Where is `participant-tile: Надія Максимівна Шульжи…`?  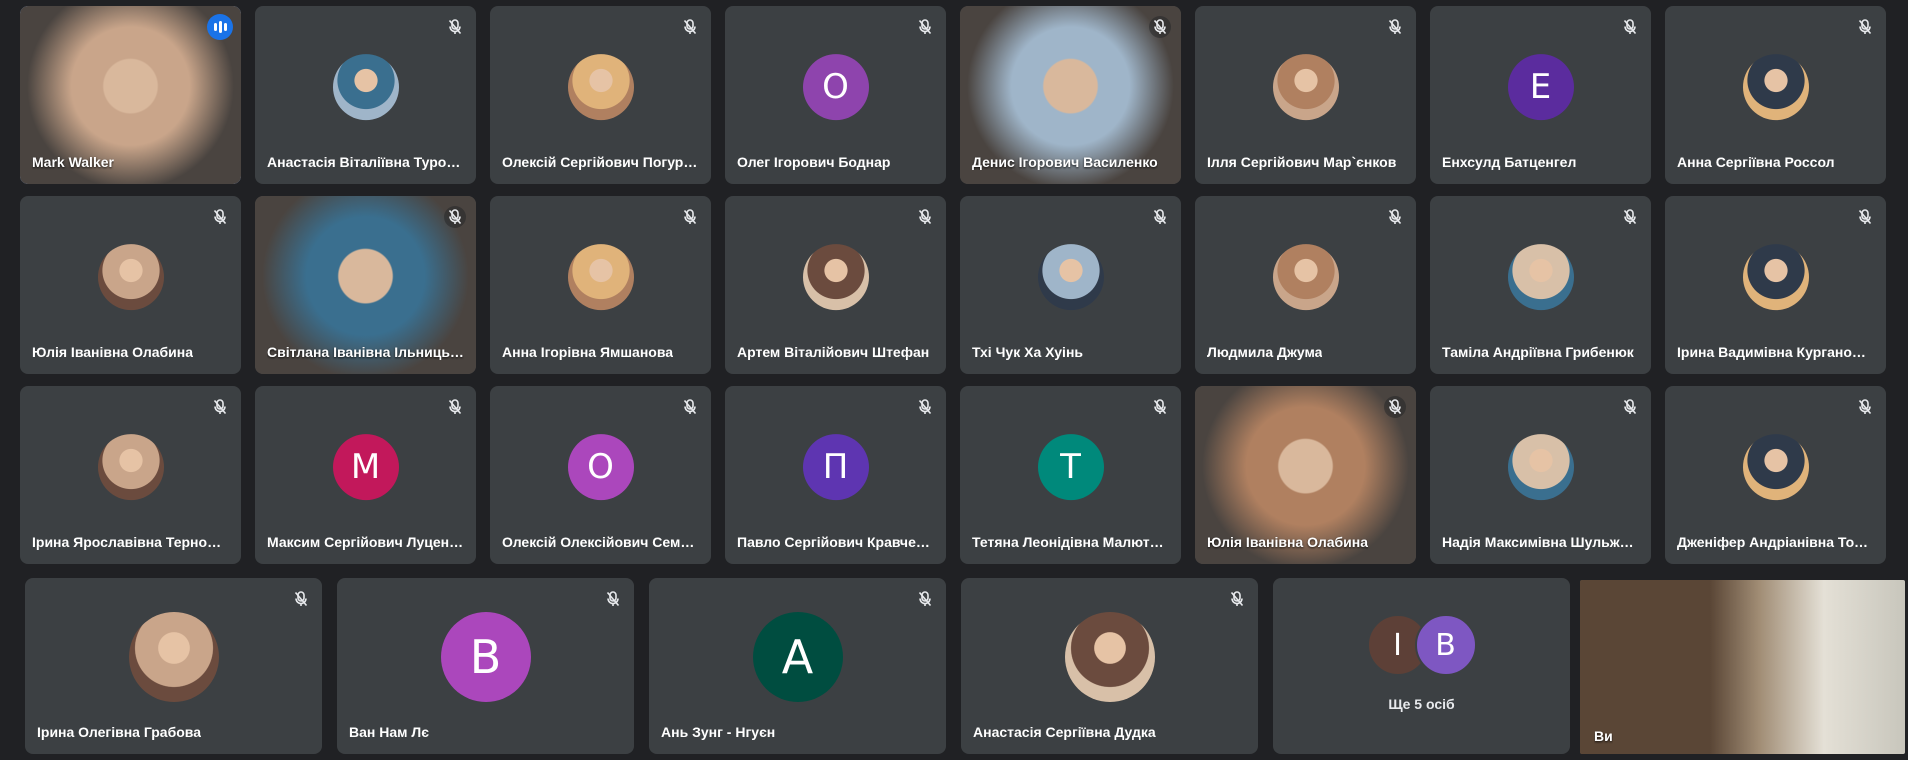 participant-tile: Надія Максимівна Шульжи… is located at coordinates (1540, 475).